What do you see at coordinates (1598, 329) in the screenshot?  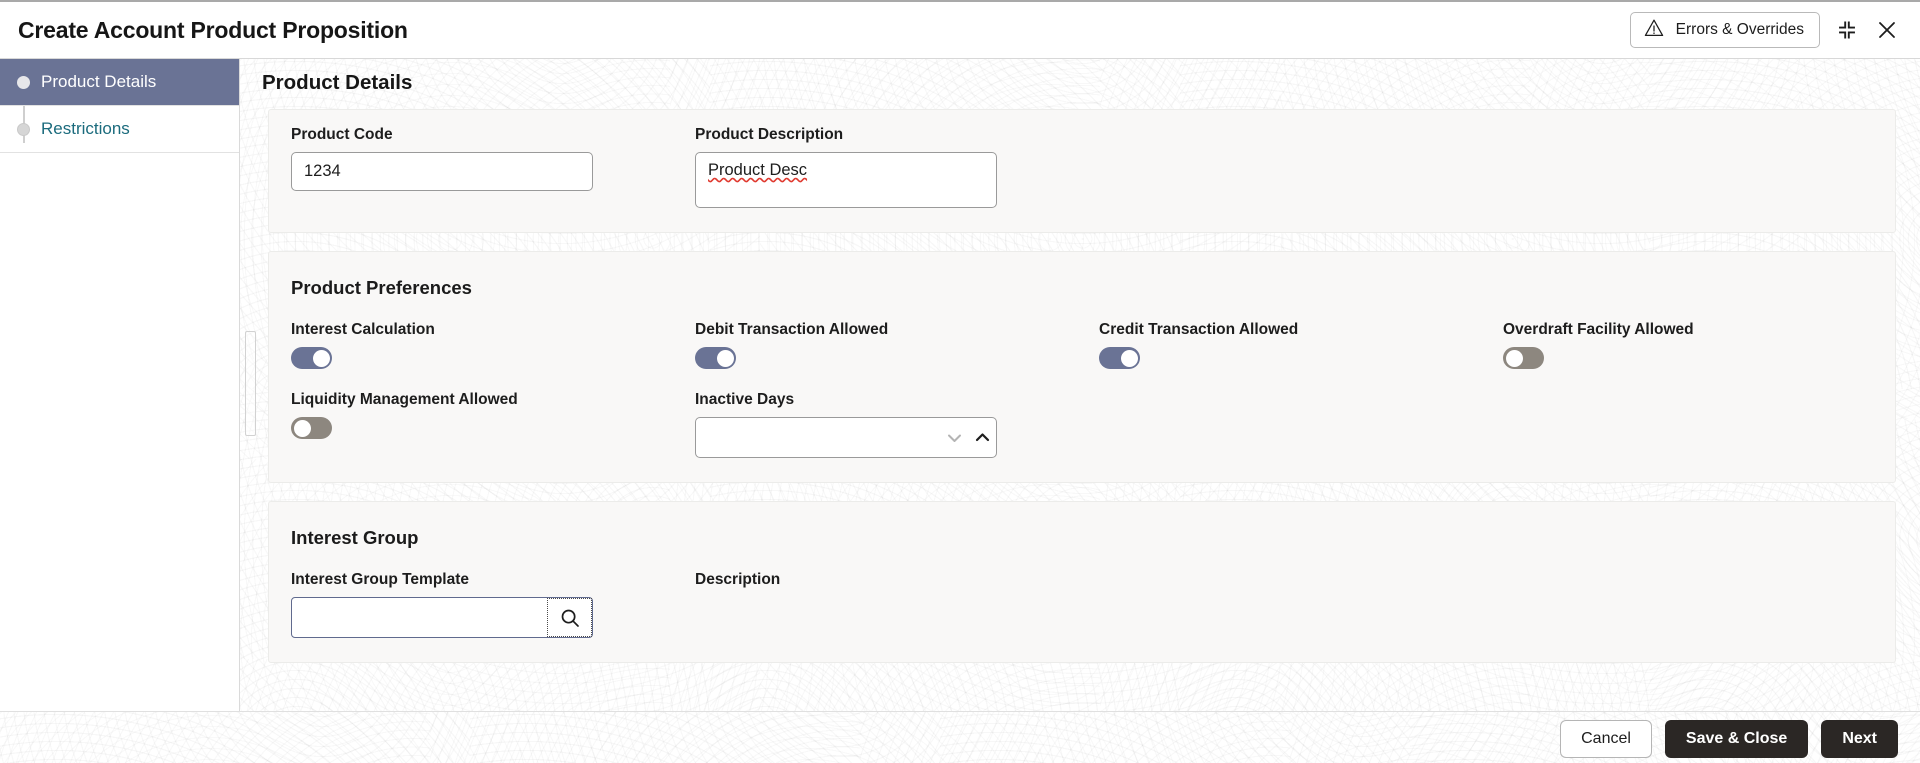 I see `overdraft-facility-label: Overdraft Facility Allowed` at bounding box center [1598, 329].